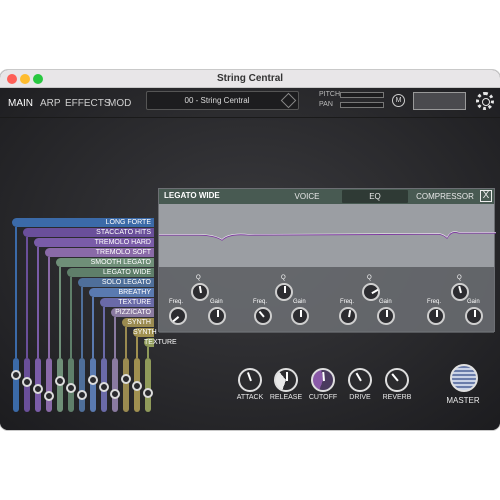  What do you see at coordinates (110, 272) in the screenshot?
I see `layer-6: LEGATO WIDE` at bounding box center [110, 272].